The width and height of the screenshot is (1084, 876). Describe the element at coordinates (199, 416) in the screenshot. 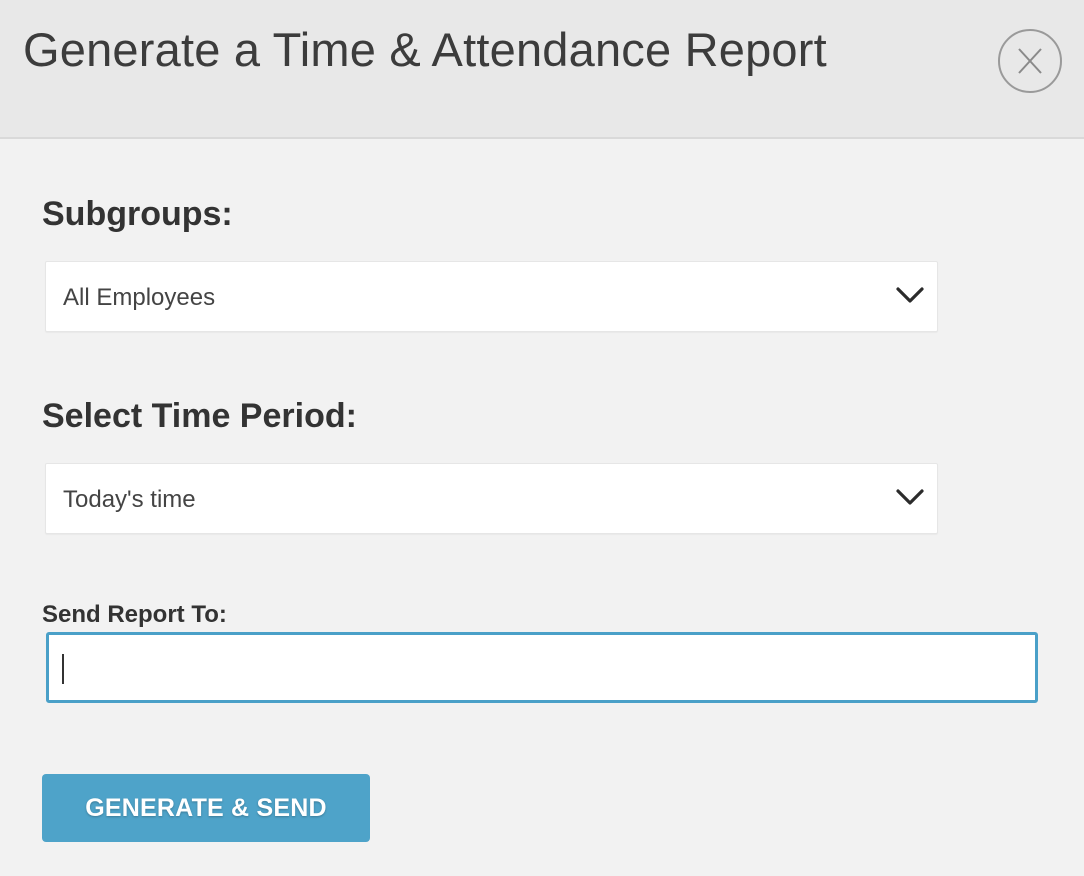

I see `time-period-label: Select Time Period:` at that location.